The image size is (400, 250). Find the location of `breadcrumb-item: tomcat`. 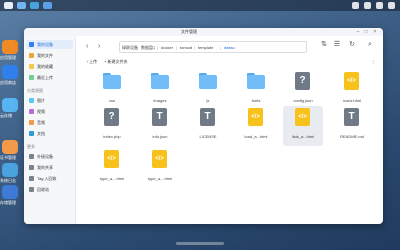

breadcrumb-item: tomcat is located at coordinates (186, 47).